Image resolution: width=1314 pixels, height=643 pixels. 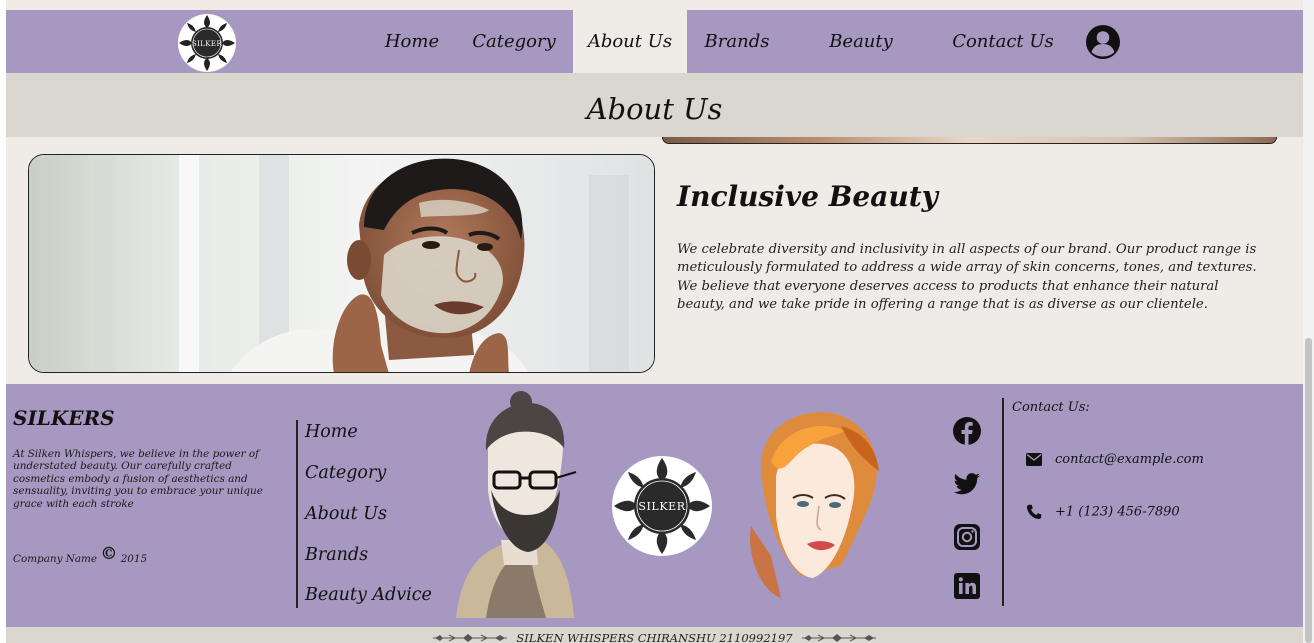 I want to click on mail-icon, so click(x=1034, y=459).